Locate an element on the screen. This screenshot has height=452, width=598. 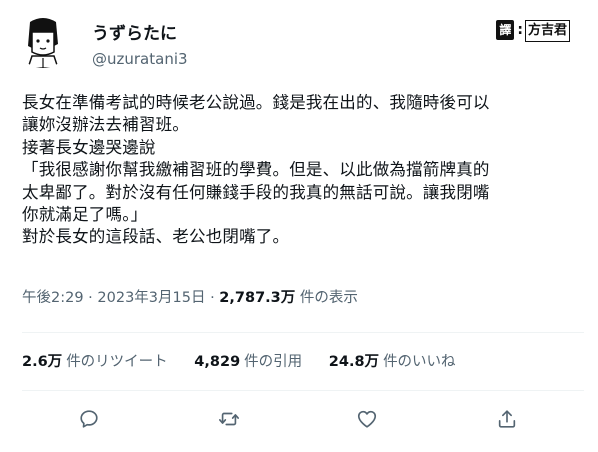
quotes-stat: 4,829 件の引用 is located at coordinates (248, 362).